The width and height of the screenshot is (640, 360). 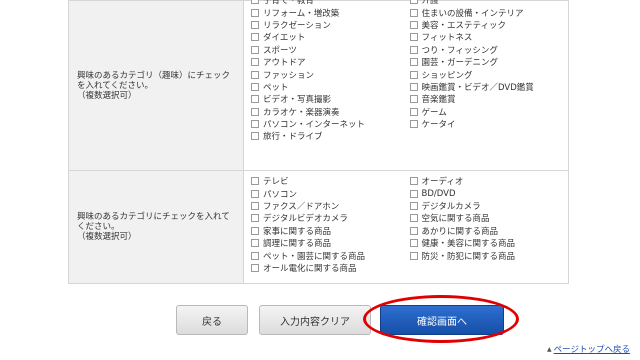 I want to click on checkbox-option: 健康・美容に関する商品, so click(x=489, y=243).